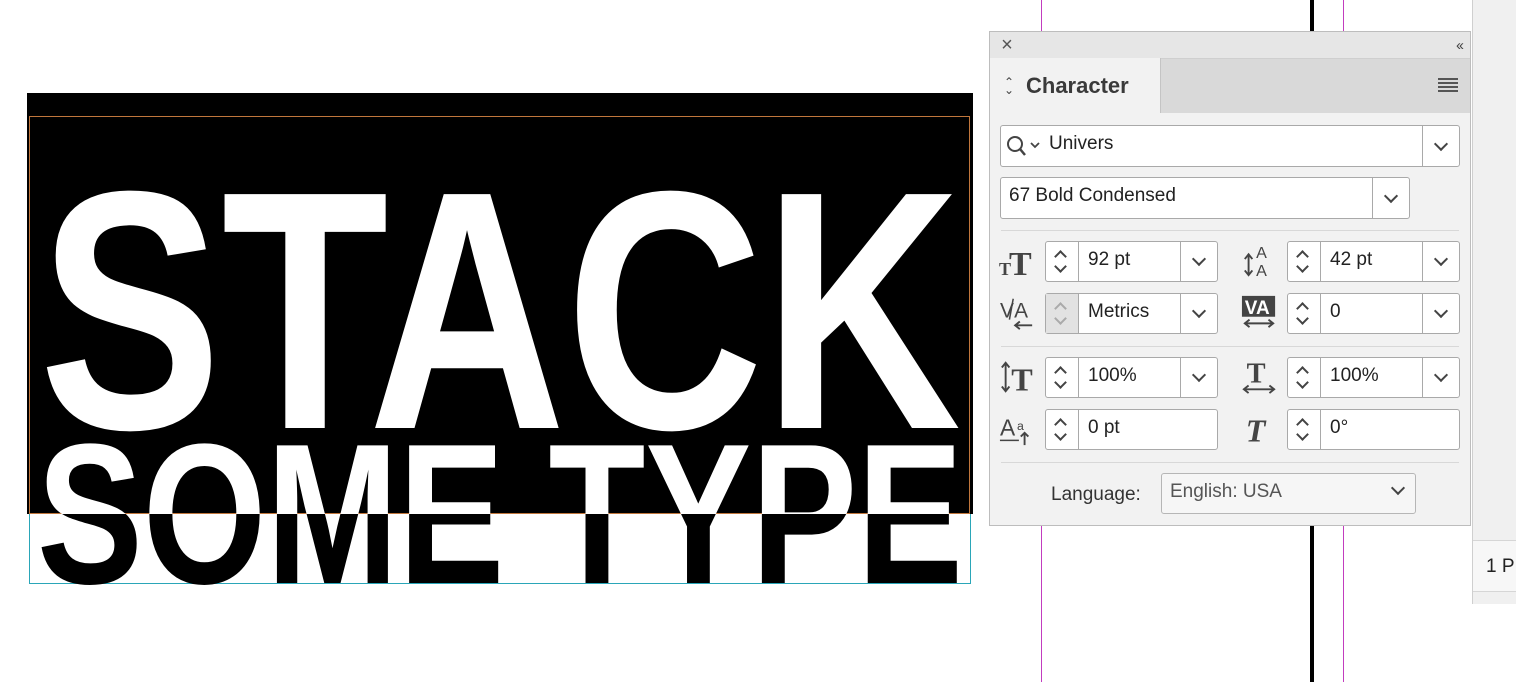 The width and height of the screenshot is (1516, 682). I want to click on font-size-value: 92 pt, so click(1109, 259).